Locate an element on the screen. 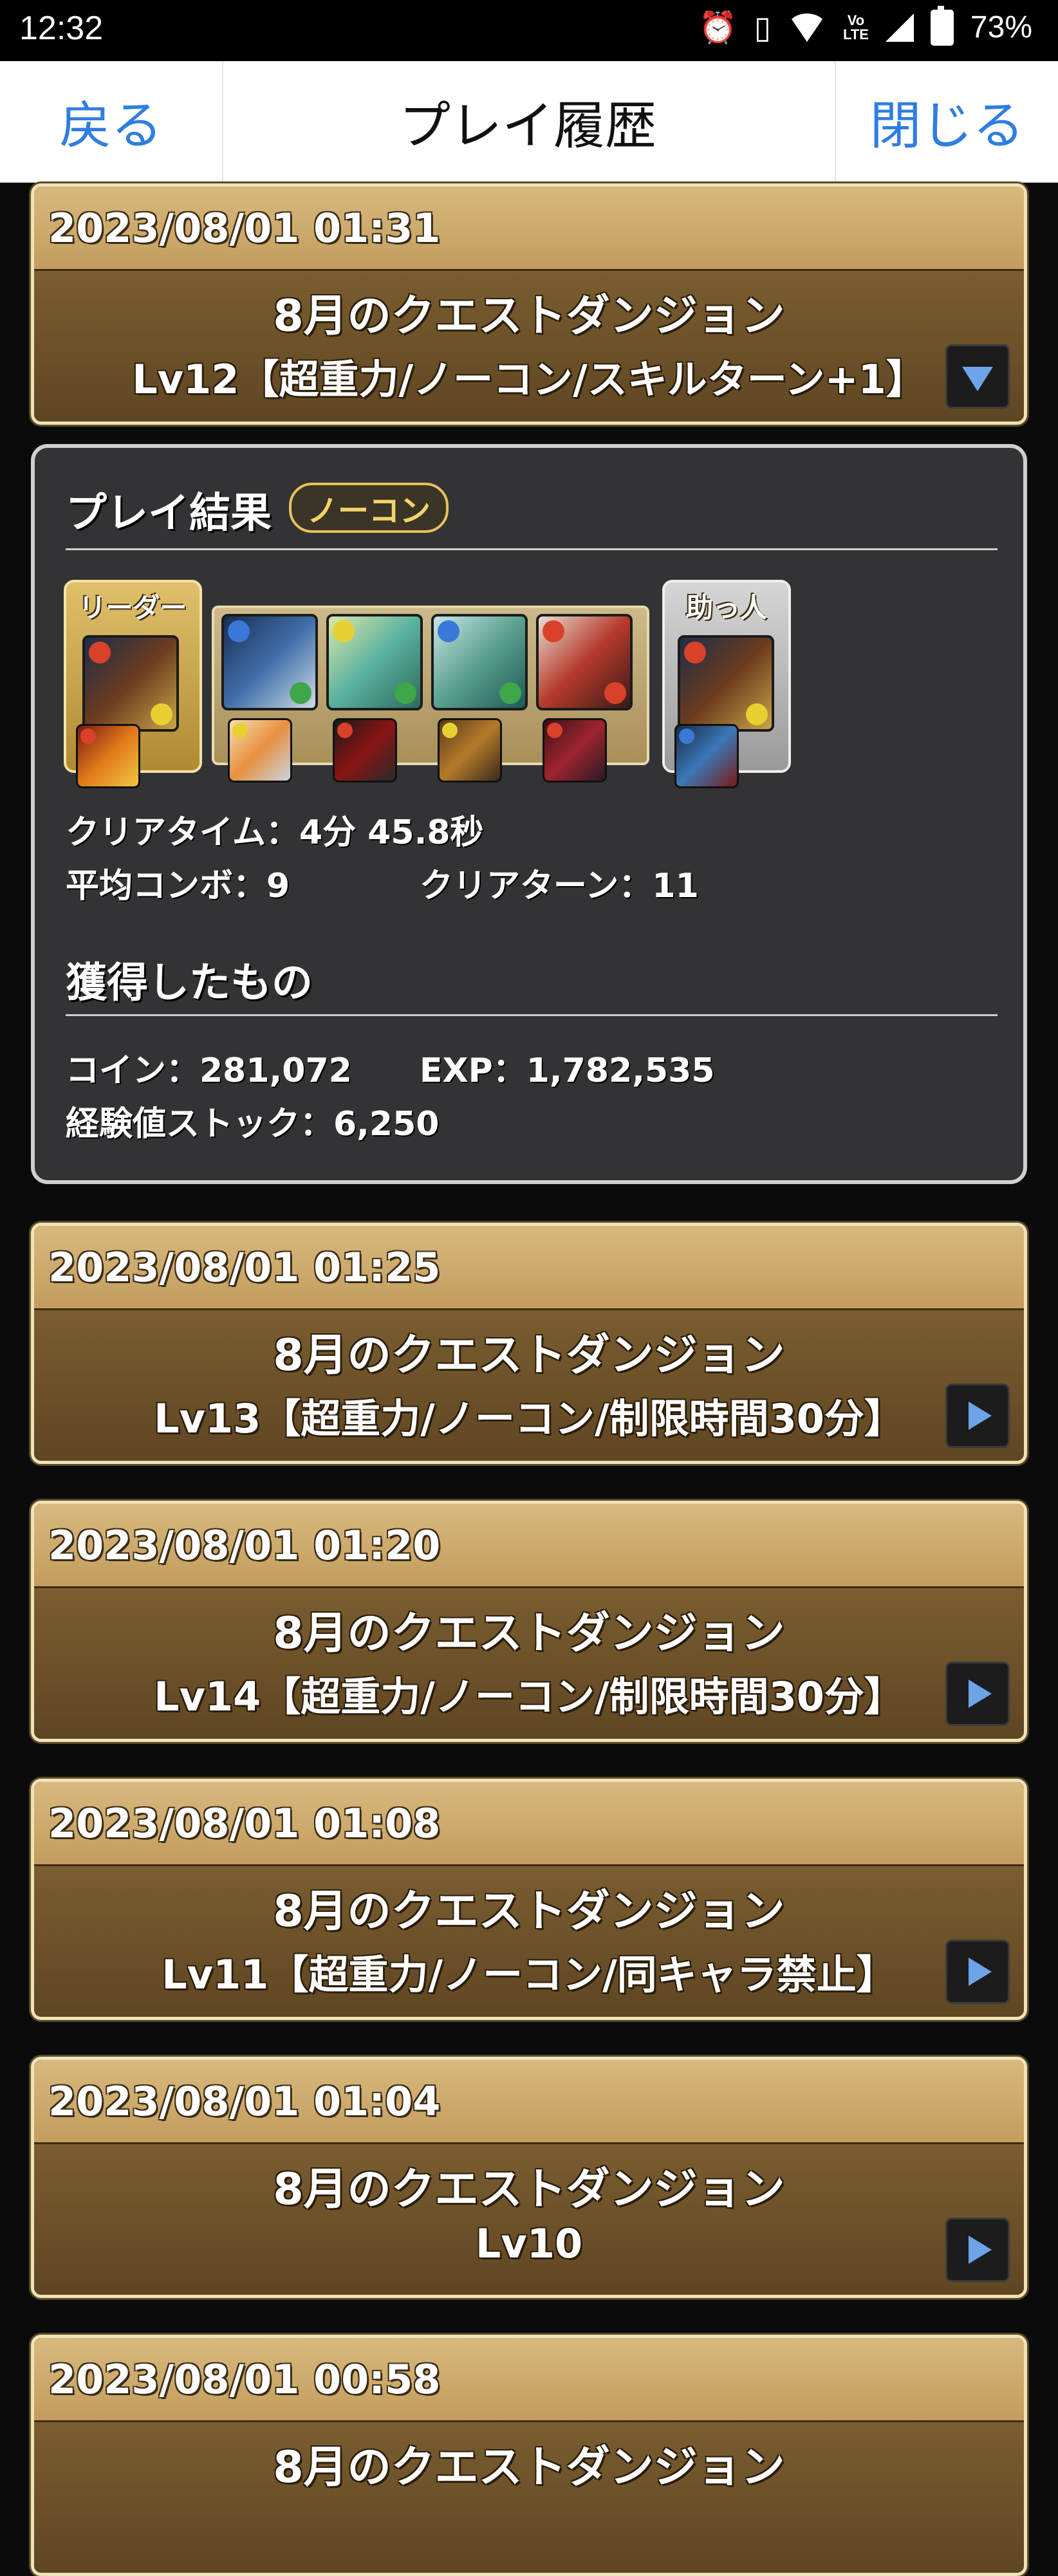 This screenshot has height=2576, width=1058. triangle-down-icon is located at coordinates (977, 379).